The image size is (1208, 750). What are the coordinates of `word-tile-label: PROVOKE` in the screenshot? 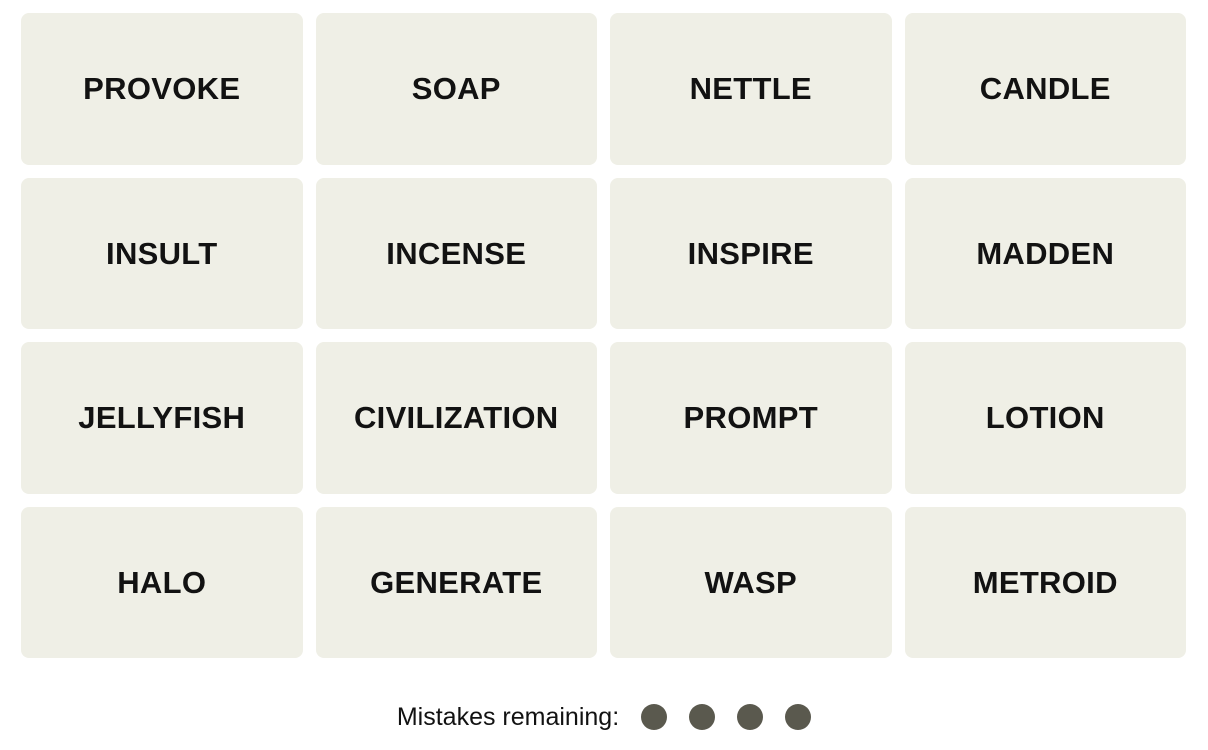 It's located at (162, 89).